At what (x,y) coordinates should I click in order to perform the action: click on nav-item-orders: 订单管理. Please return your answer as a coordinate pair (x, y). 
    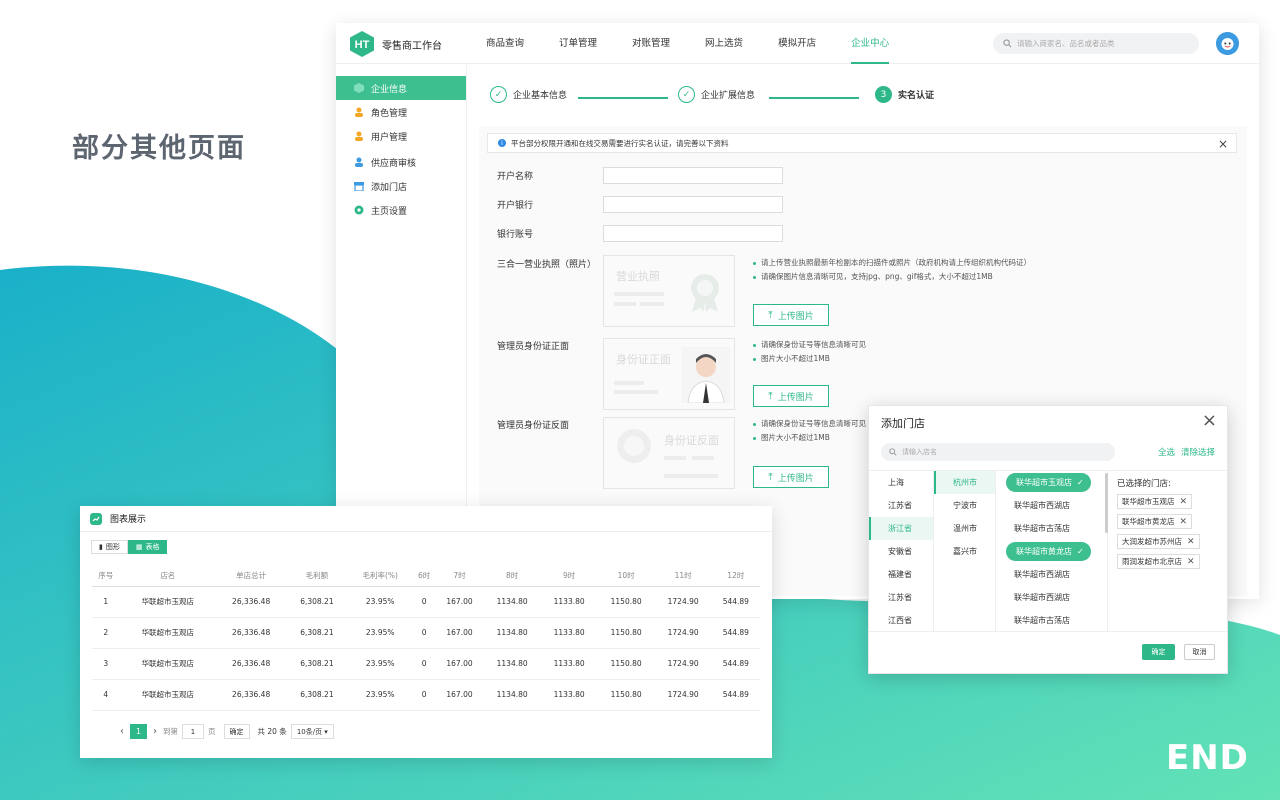
    Looking at the image, I should click on (578, 43).